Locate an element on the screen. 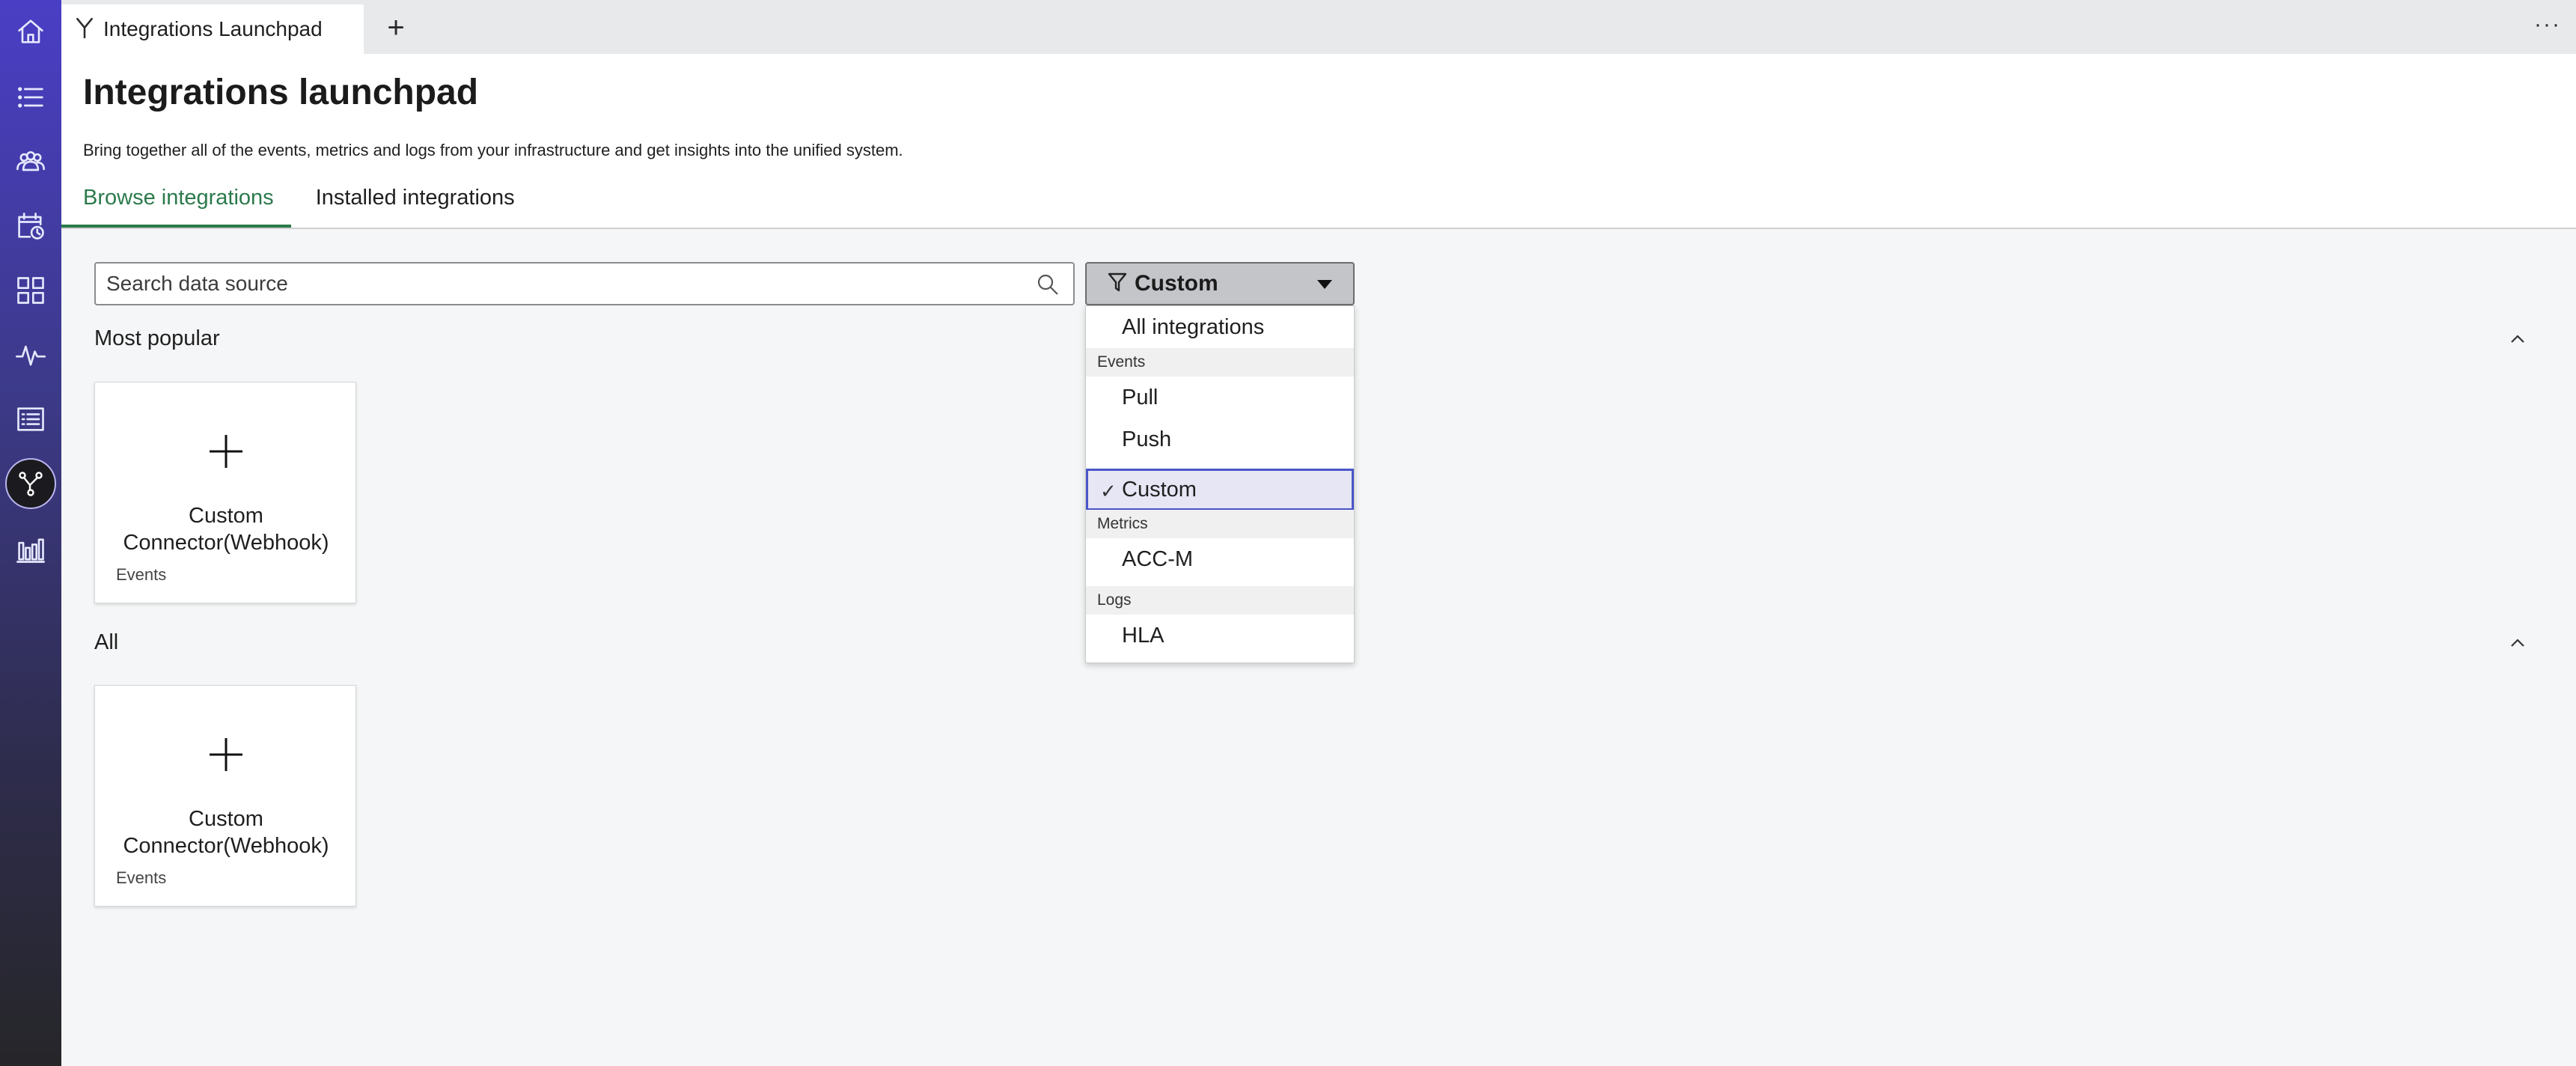 The width and height of the screenshot is (2576, 1066). group-label-metrics: Metrics is located at coordinates (1220, 524).